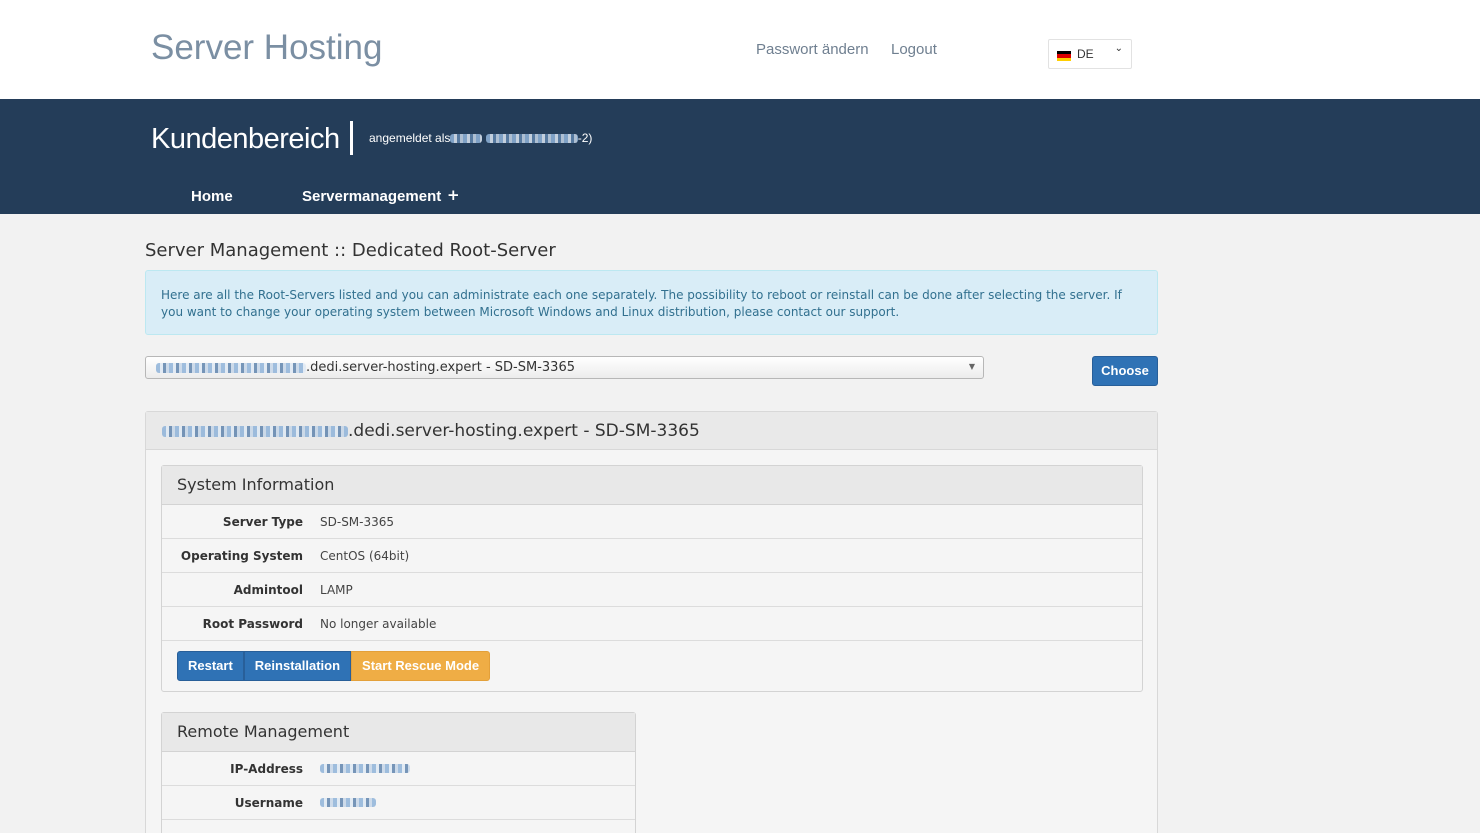  What do you see at coordinates (531, 139) in the screenshot?
I see `redacted-customer-id` at bounding box center [531, 139].